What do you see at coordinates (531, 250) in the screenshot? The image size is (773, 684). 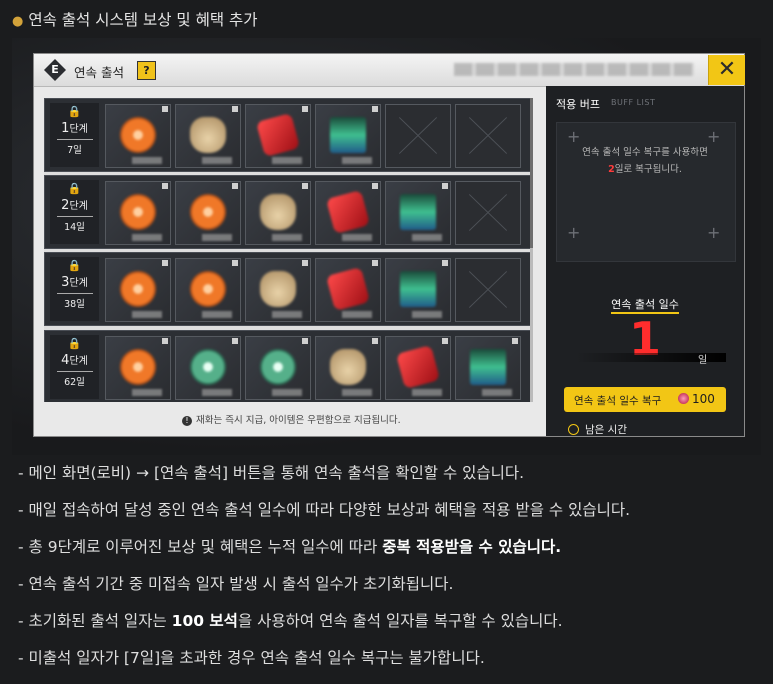 I see `grid-scrollbar` at bounding box center [531, 250].